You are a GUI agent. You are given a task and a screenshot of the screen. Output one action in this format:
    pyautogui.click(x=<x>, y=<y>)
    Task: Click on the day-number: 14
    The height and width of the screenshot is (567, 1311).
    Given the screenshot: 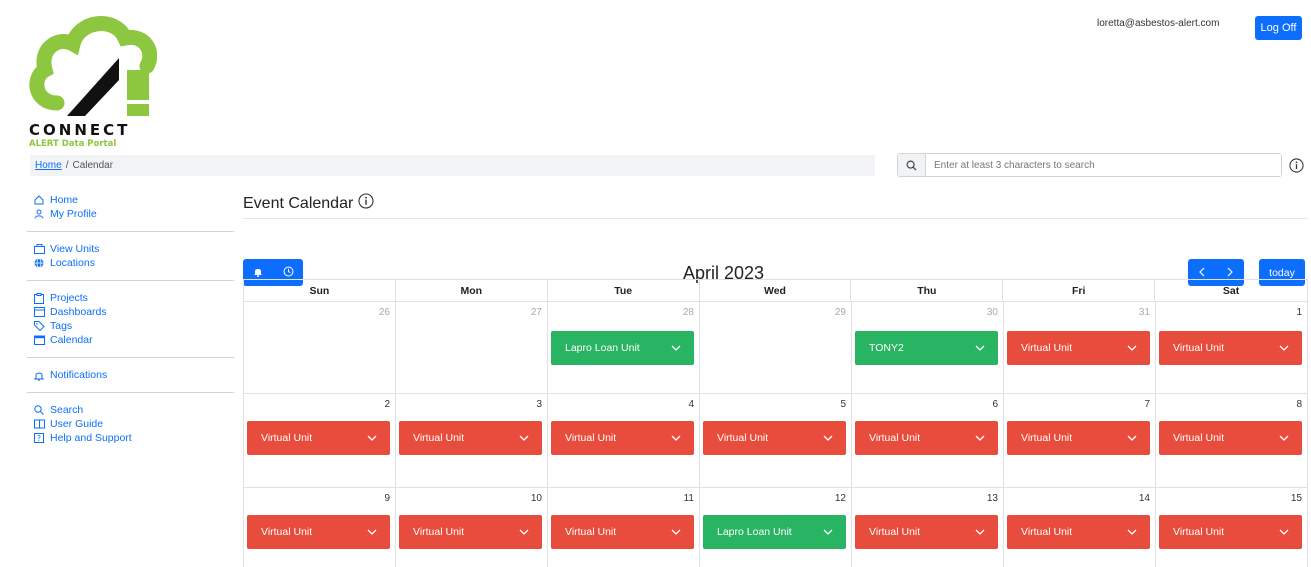 What is the action you would take?
    pyautogui.click(x=1144, y=498)
    